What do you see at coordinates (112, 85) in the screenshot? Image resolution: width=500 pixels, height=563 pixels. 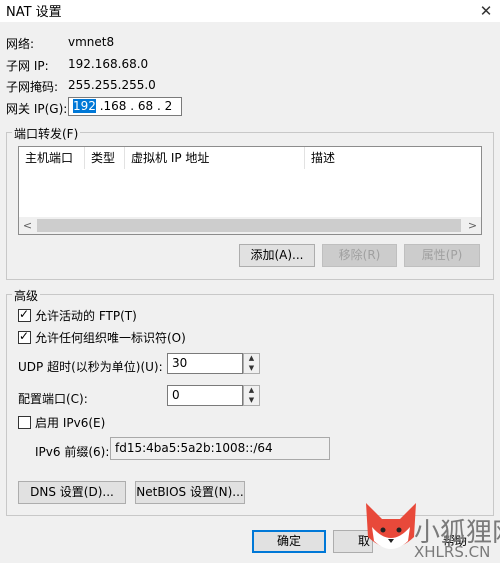 I see `subnet-mask-value: 255.255.255.0` at bounding box center [112, 85].